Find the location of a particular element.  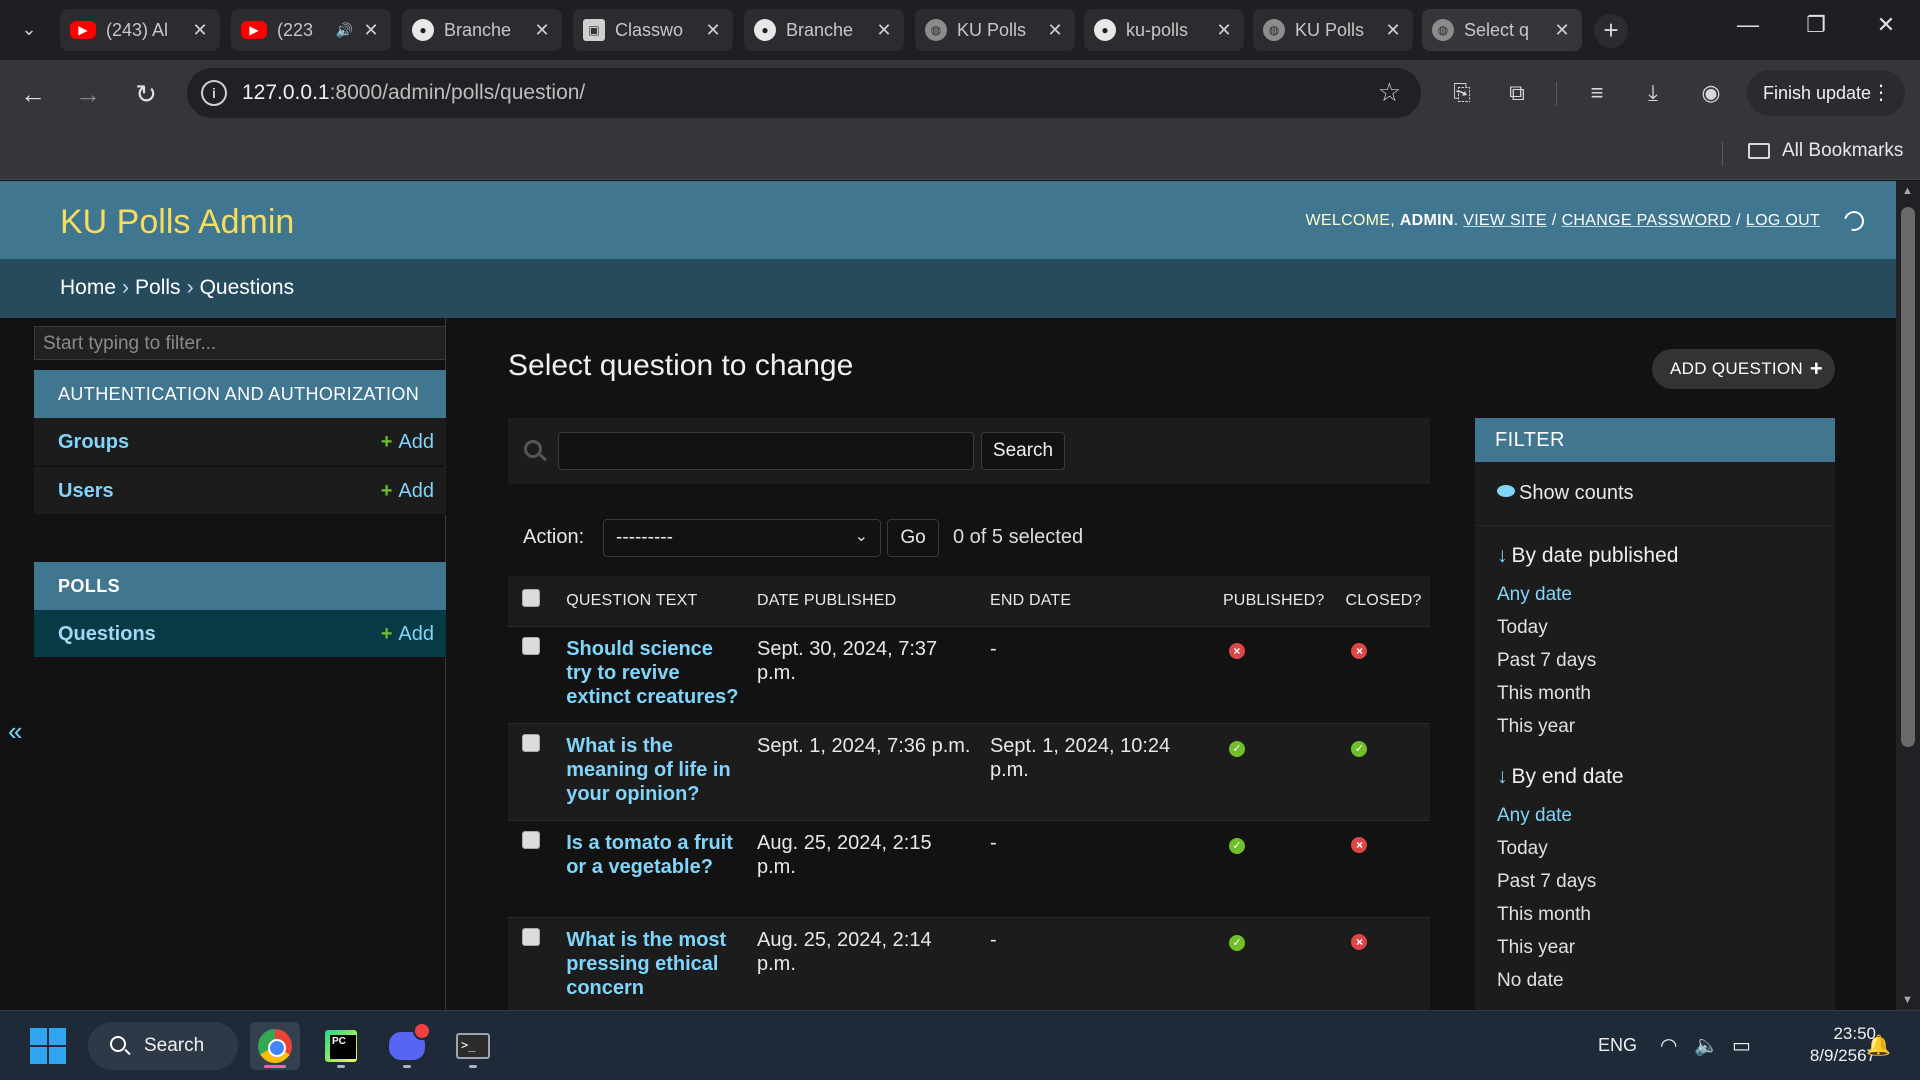

sidebar-item-label: Users is located at coordinates (86, 491).